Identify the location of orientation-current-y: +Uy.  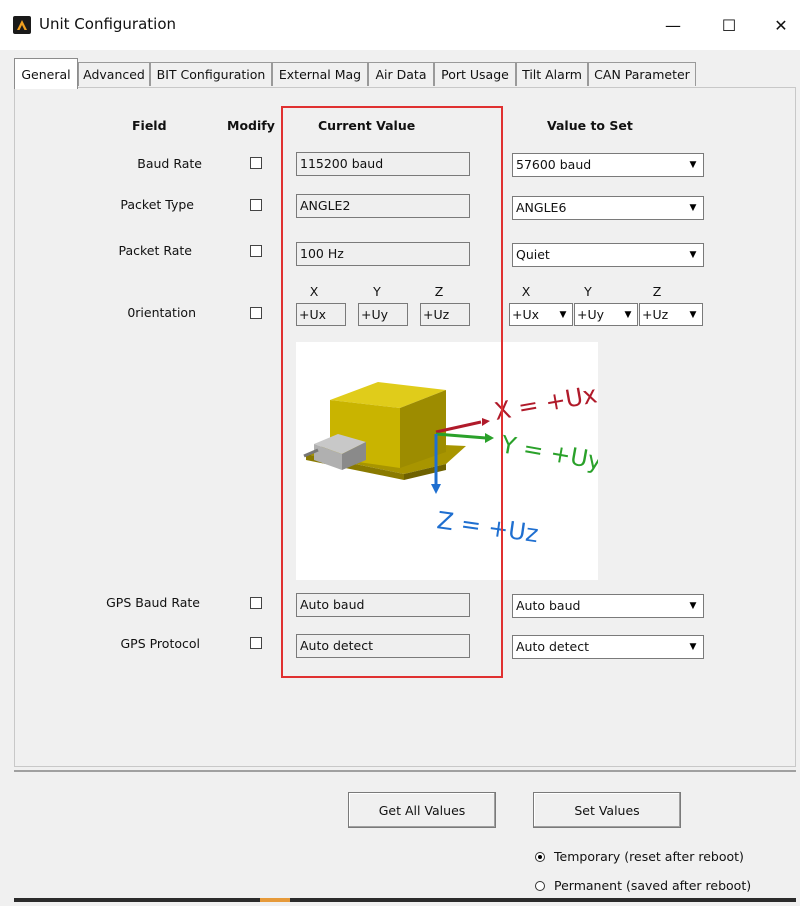
(383, 314).